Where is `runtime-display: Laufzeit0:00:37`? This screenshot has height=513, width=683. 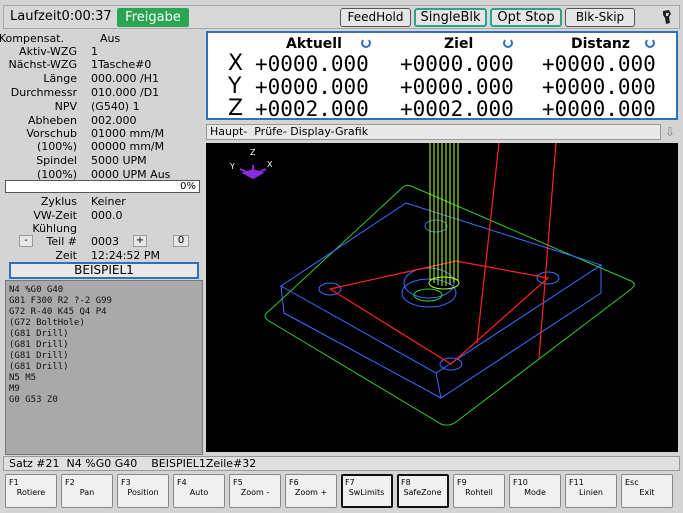
runtime-display: Laufzeit0:00:37 is located at coordinates (61, 16).